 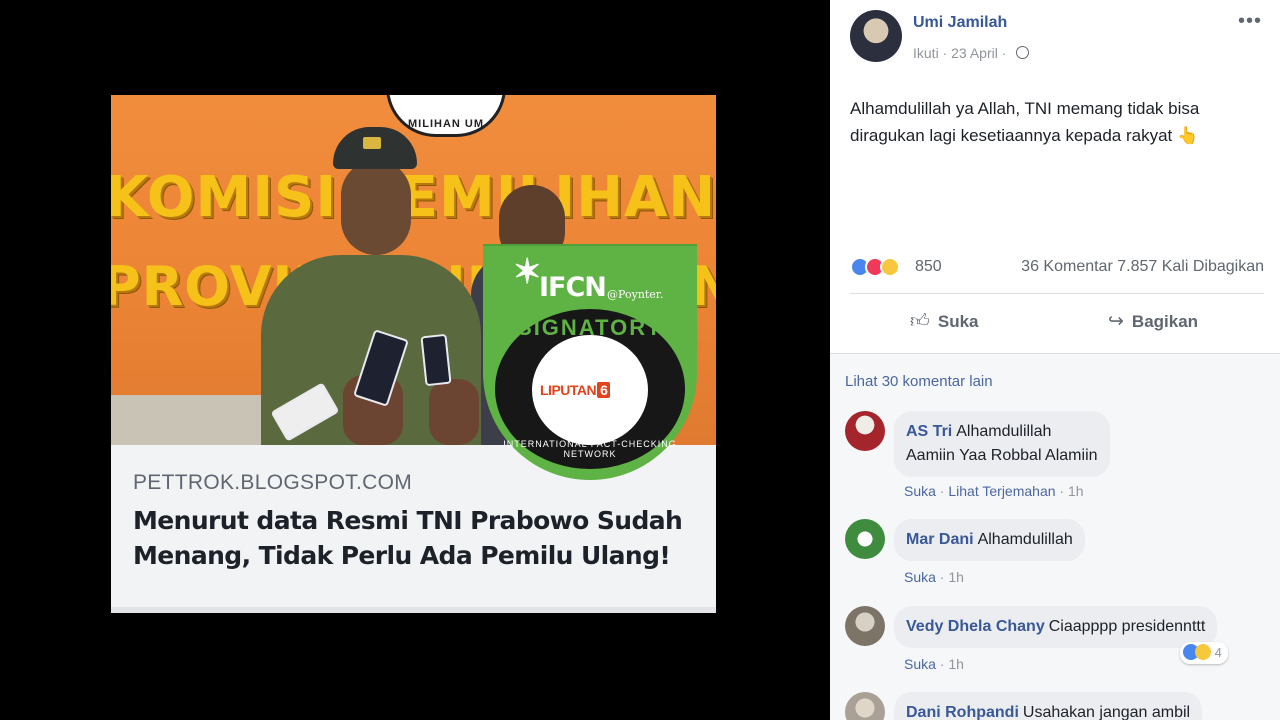 I want to click on comment-bubble: Vedy Dhela Chany Ciaapppp presidennttt, so click(x=1056, y=627).